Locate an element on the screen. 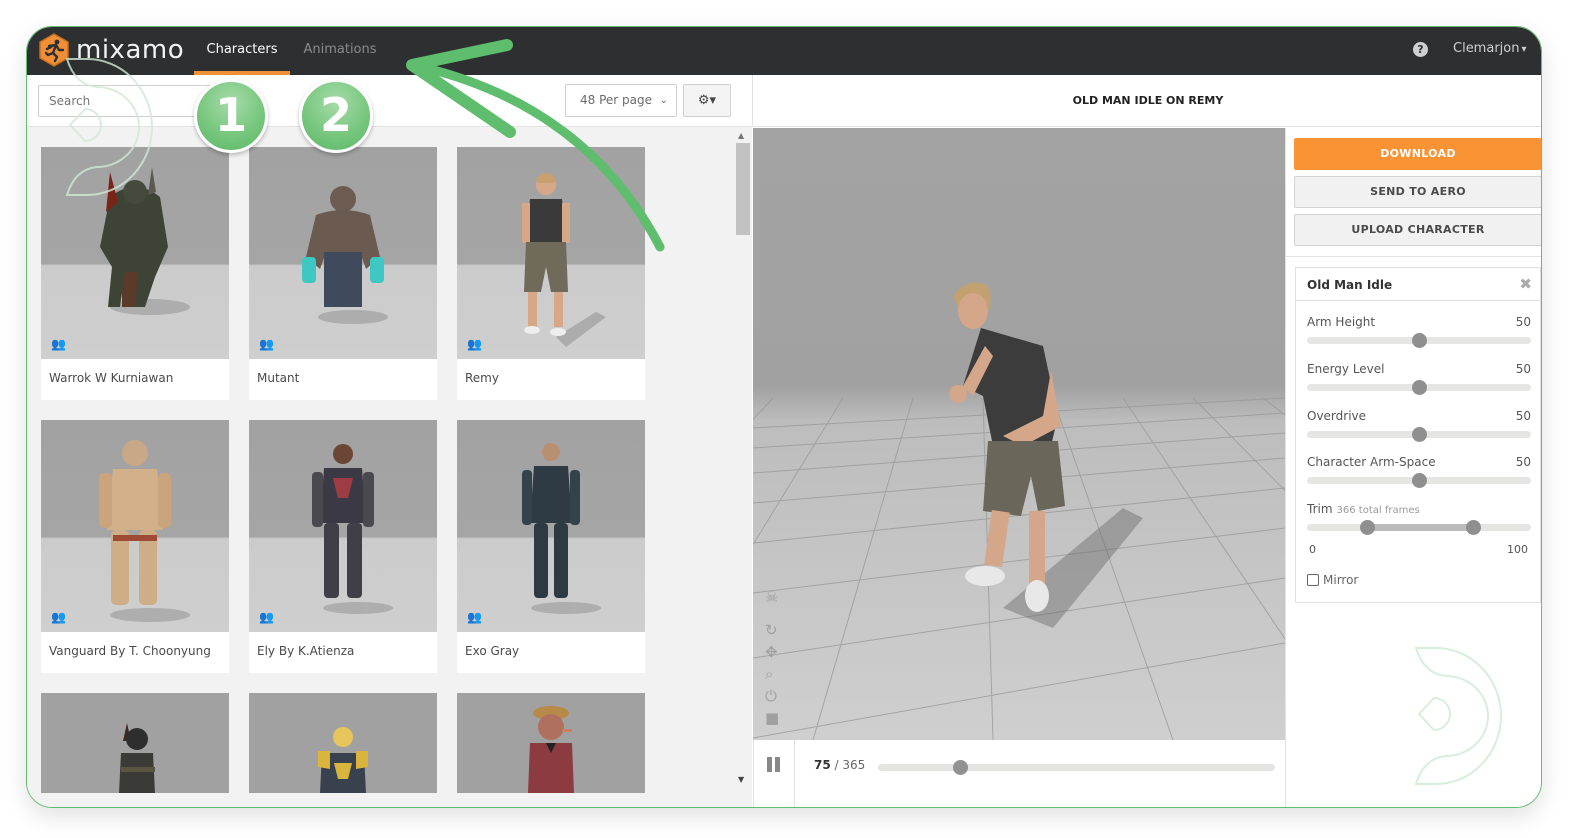  rotate-icon: ↻ is located at coordinates (771, 630).